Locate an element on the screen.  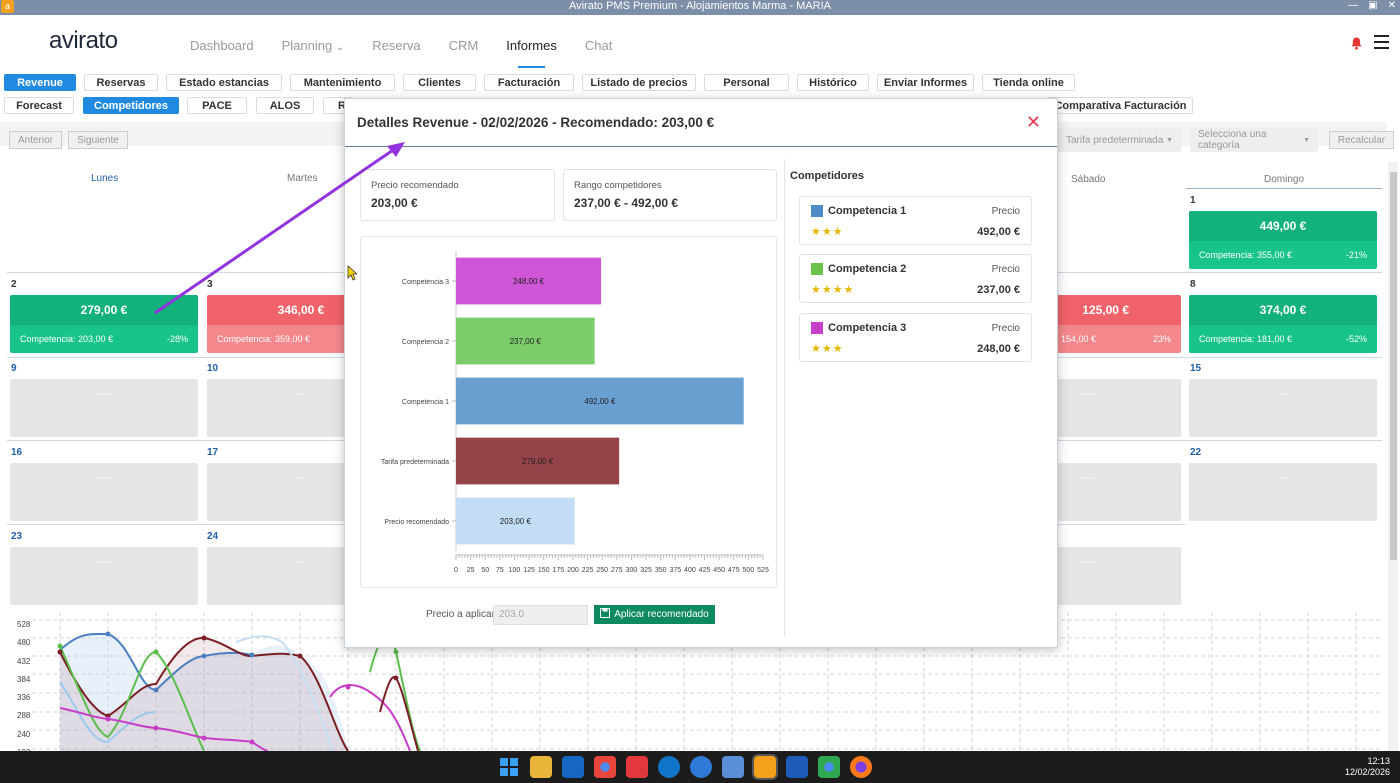
category-label: Competencia 3 is located at coordinates (425, 282).